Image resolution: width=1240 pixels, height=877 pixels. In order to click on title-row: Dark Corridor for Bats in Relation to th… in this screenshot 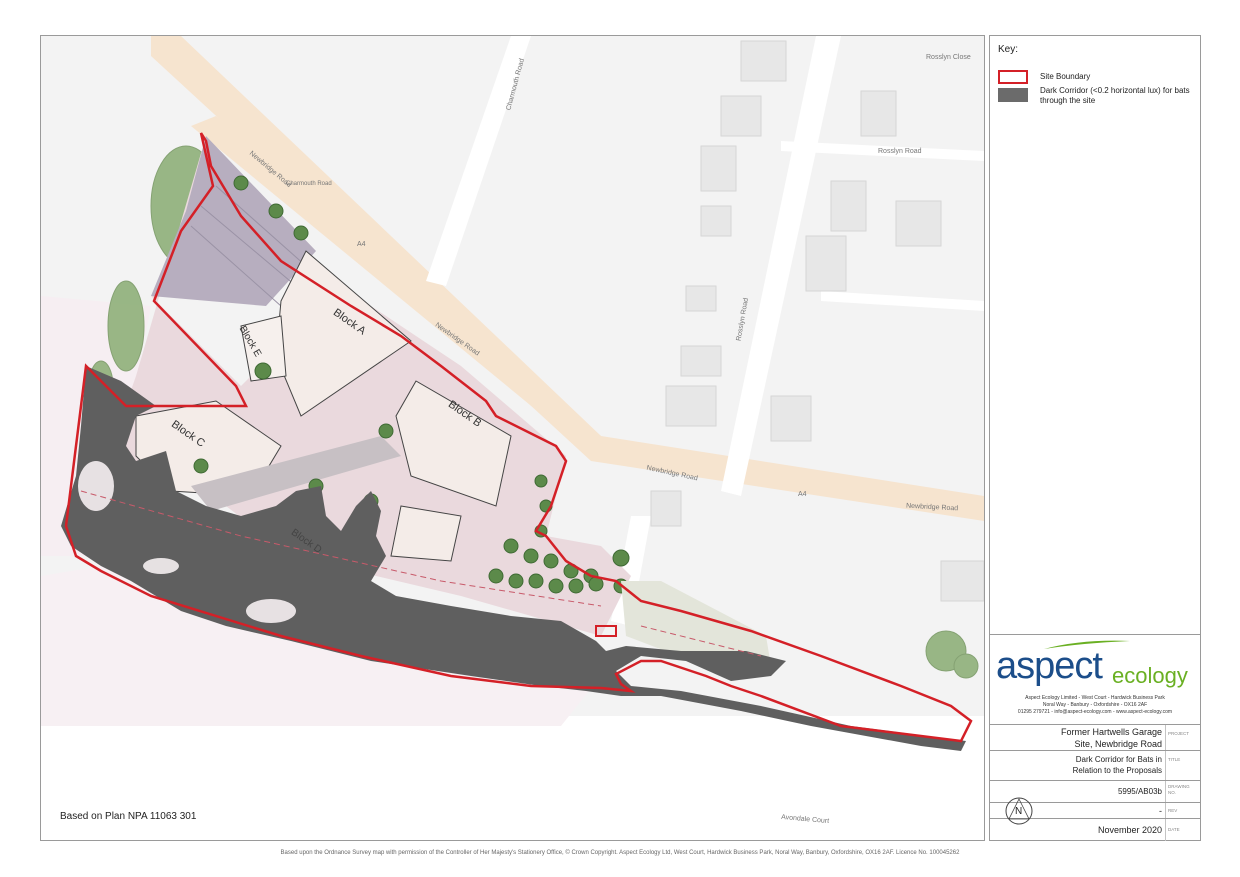, I will do `click(1095, 765)`.